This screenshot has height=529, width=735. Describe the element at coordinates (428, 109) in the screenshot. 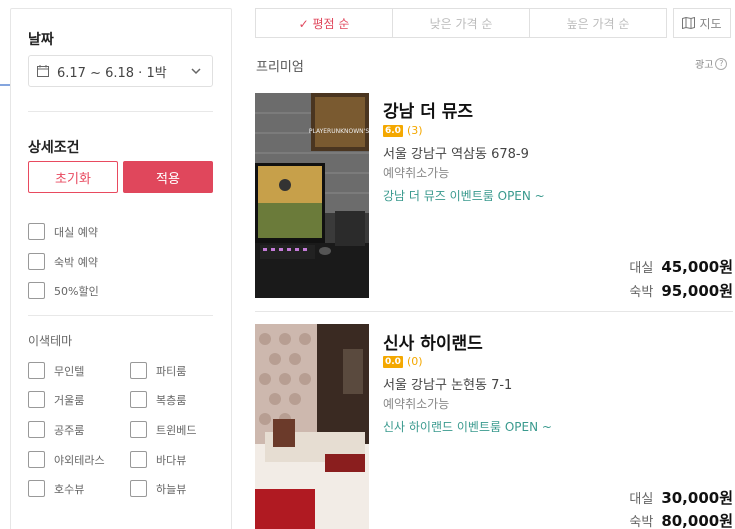

I see `listing-name: 강남 더 뮤즈` at that location.